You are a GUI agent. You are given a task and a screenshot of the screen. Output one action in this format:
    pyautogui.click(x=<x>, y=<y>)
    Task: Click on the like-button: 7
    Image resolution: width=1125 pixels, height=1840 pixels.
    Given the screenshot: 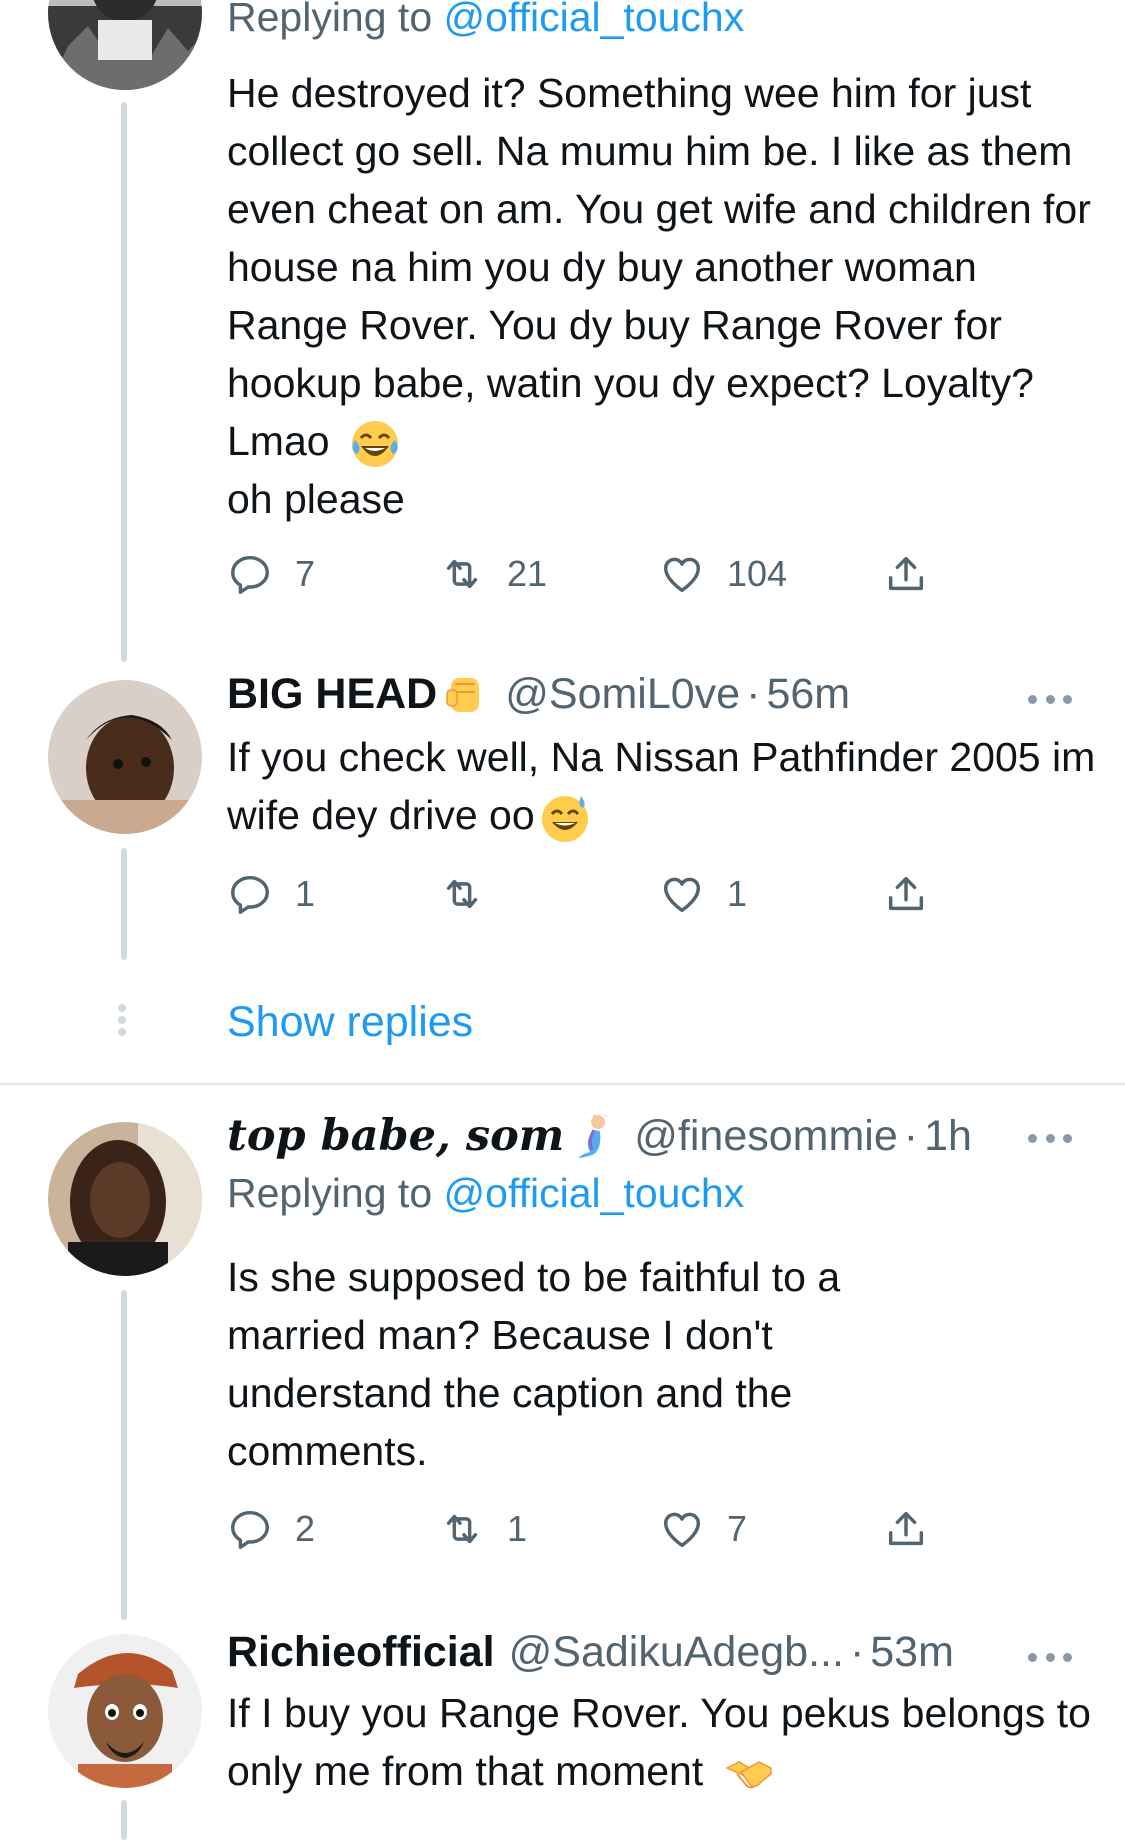 What is the action you would take?
    pyautogui.click(x=703, y=1529)
    